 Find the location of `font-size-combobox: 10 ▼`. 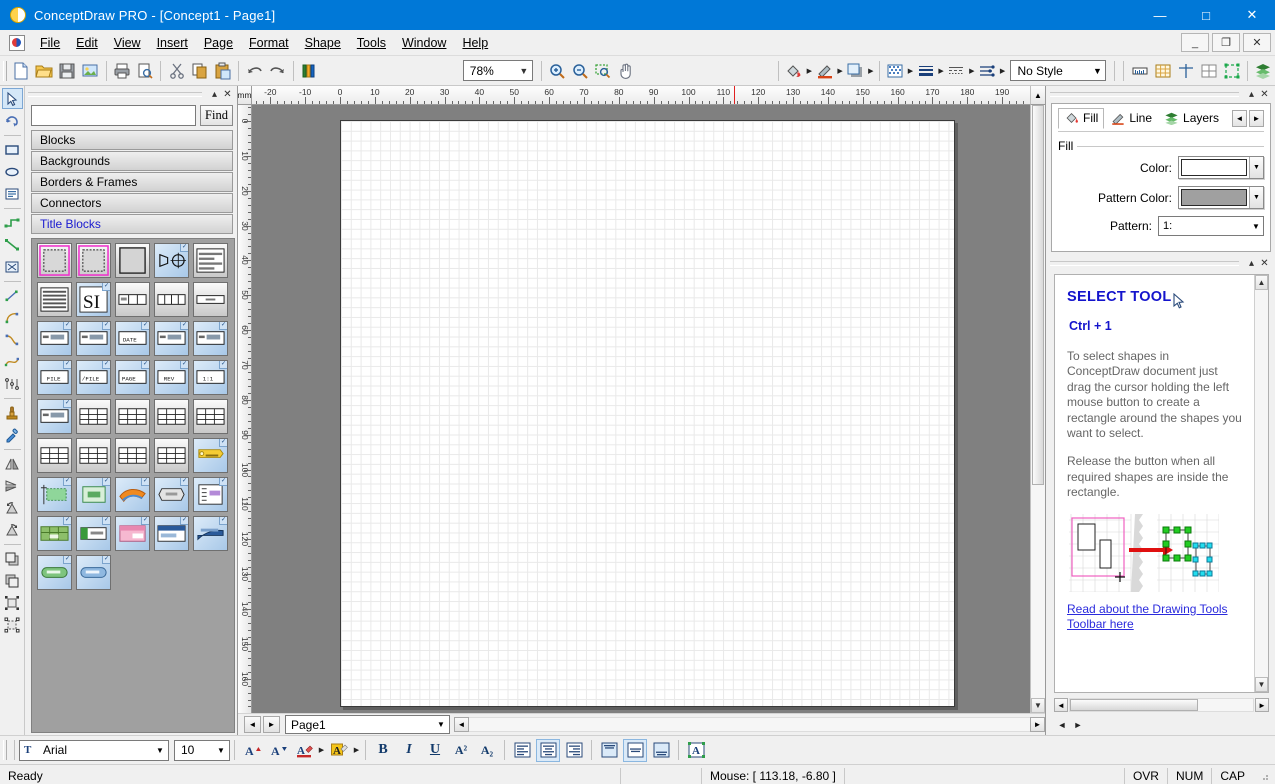

font-size-combobox: 10 ▼ is located at coordinates (202, 750).